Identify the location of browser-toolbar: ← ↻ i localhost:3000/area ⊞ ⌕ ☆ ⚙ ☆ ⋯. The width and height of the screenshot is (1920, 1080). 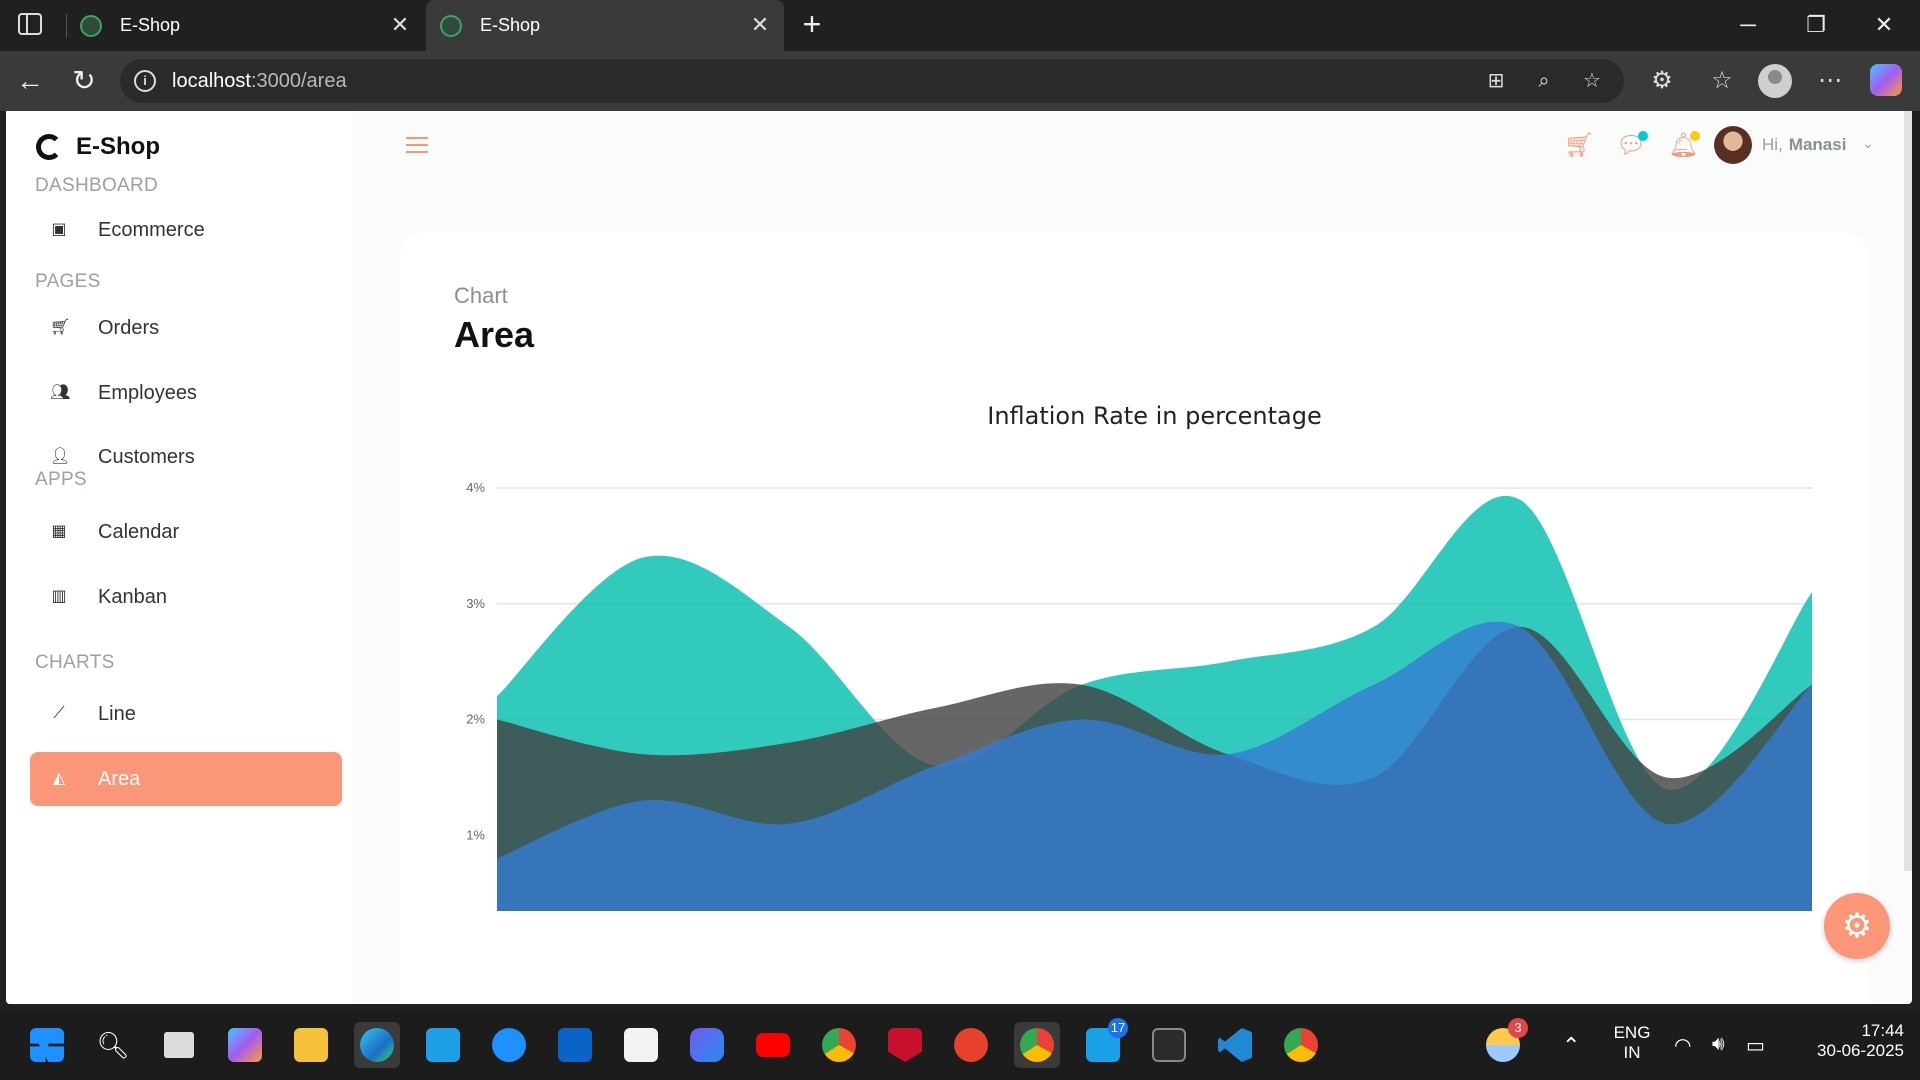
(960, 81).